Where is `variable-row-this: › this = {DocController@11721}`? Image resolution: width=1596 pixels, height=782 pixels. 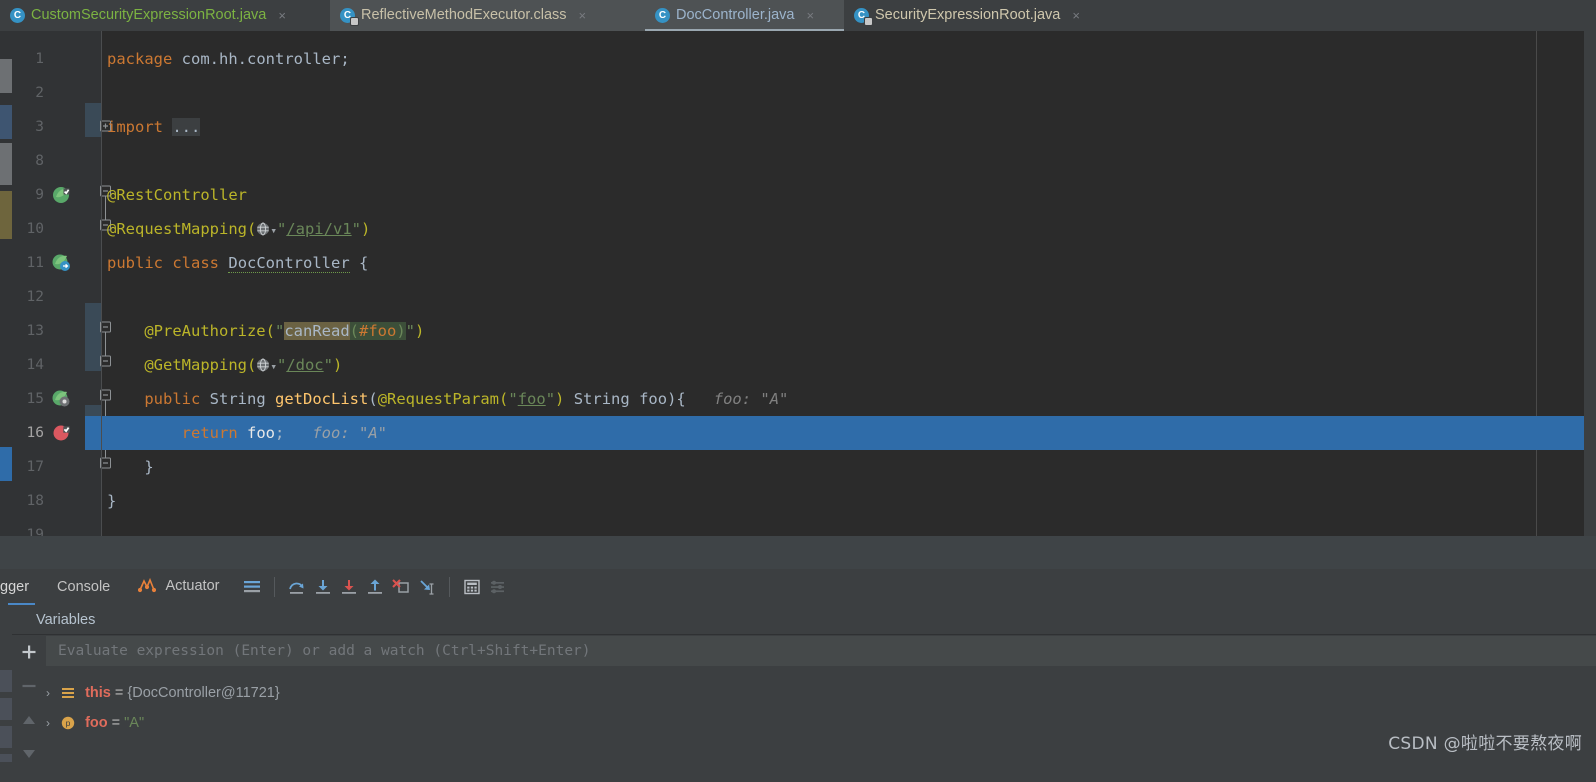 variable-row-this: › this = {DocController@11721} is located at coordinates (163, 693).